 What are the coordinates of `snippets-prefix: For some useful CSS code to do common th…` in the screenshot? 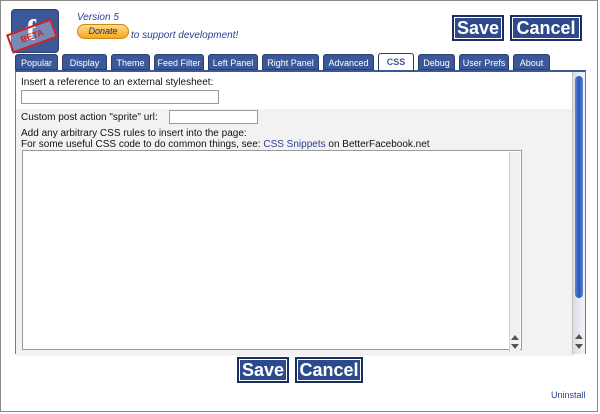 It's located at (141, 144).